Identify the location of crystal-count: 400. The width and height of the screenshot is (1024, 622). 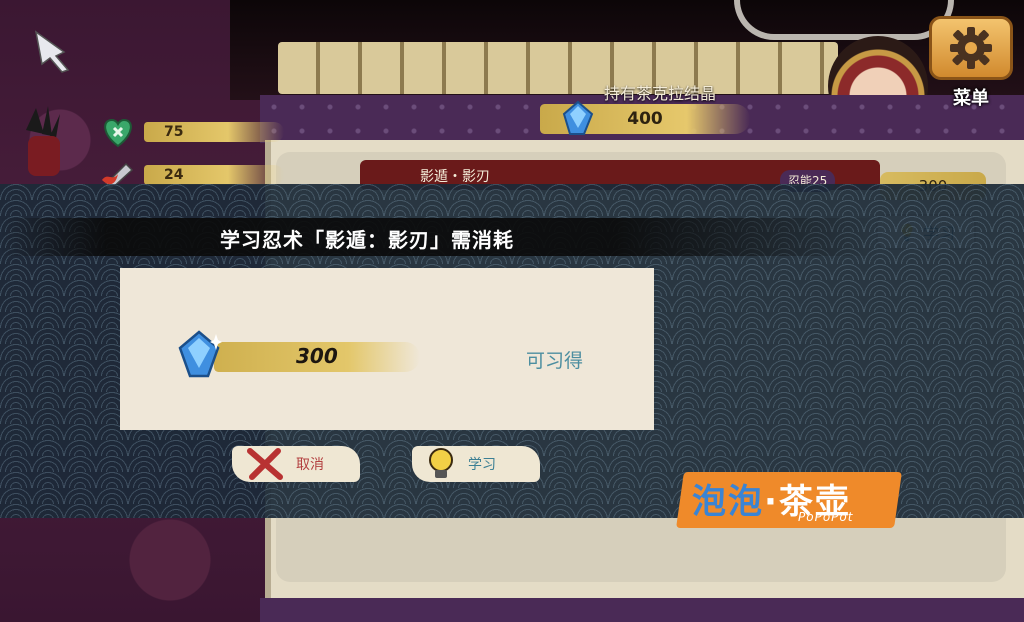
(645, 119).